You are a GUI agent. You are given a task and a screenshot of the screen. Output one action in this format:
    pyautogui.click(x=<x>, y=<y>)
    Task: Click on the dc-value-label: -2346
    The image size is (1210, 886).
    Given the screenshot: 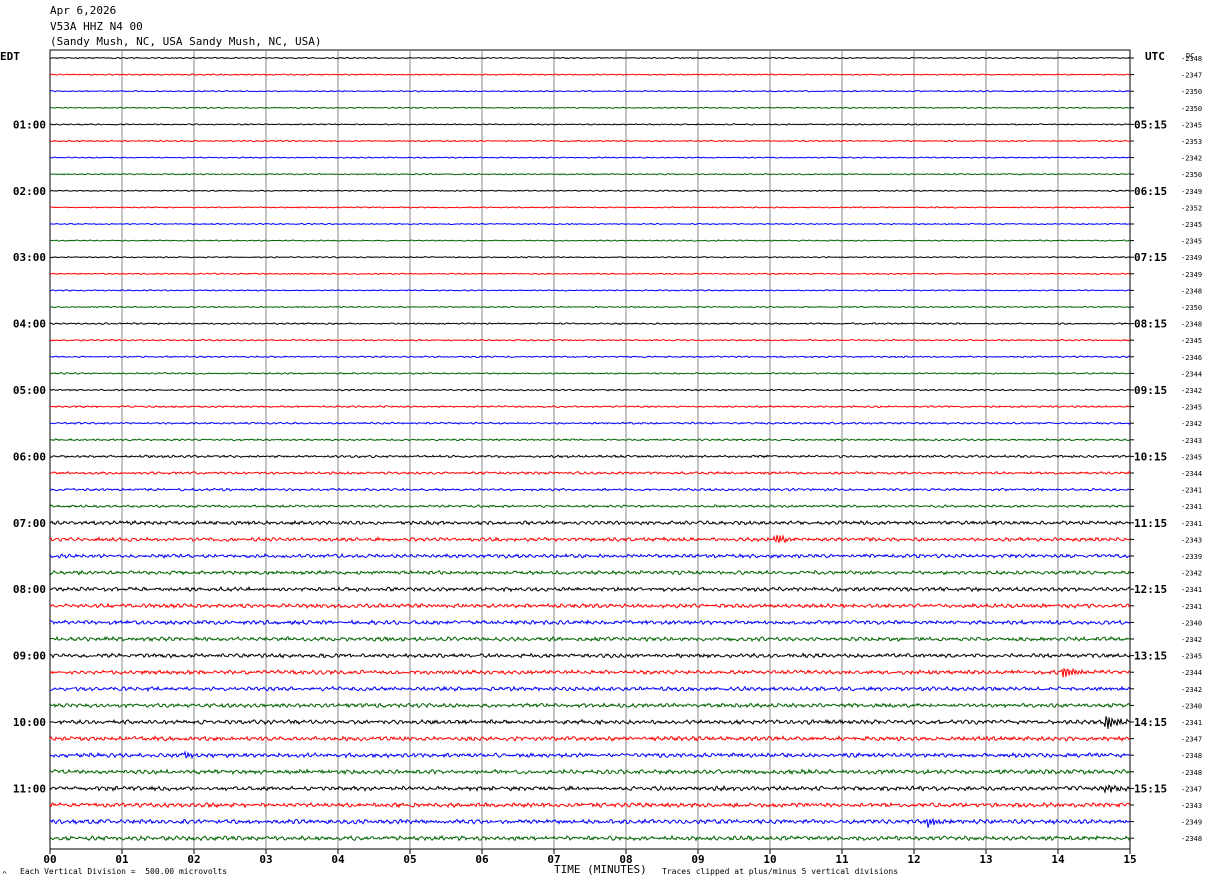 What is the action you would take?
    pyautogui.click(x=1191, y=358)
    